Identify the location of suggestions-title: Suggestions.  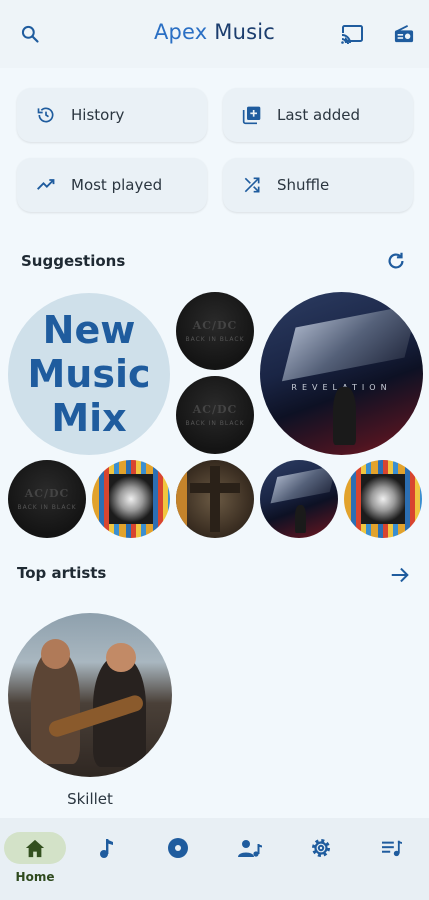
(73, 261).